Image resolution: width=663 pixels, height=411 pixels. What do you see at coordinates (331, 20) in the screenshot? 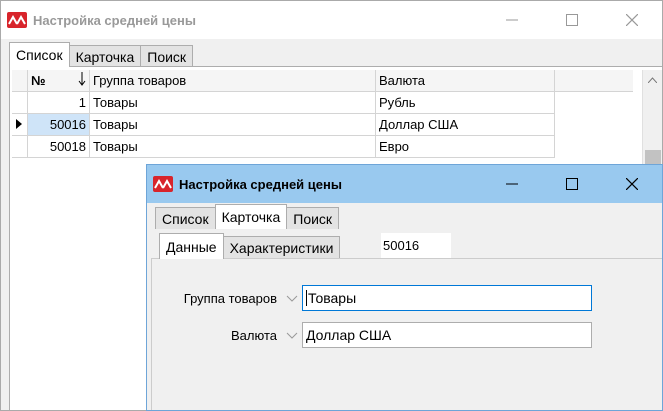
I see `back-window-titlebar: Настройка средней цены` at bounding box center [331, 20].